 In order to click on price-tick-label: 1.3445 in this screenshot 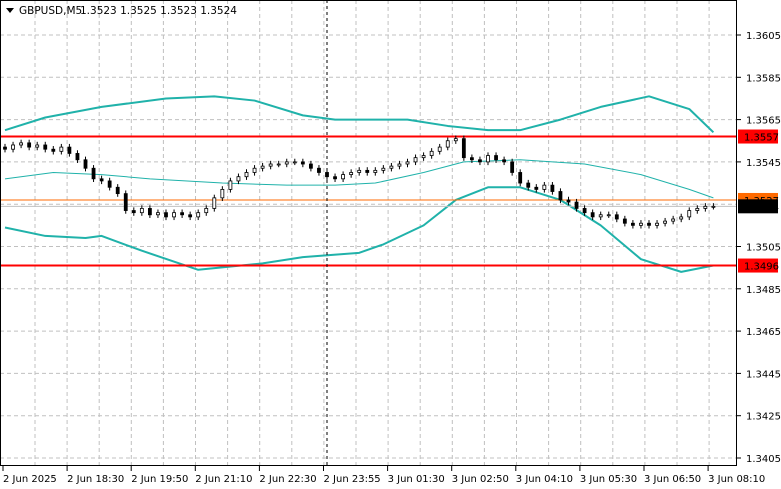, I will do `click(763, 374)`.